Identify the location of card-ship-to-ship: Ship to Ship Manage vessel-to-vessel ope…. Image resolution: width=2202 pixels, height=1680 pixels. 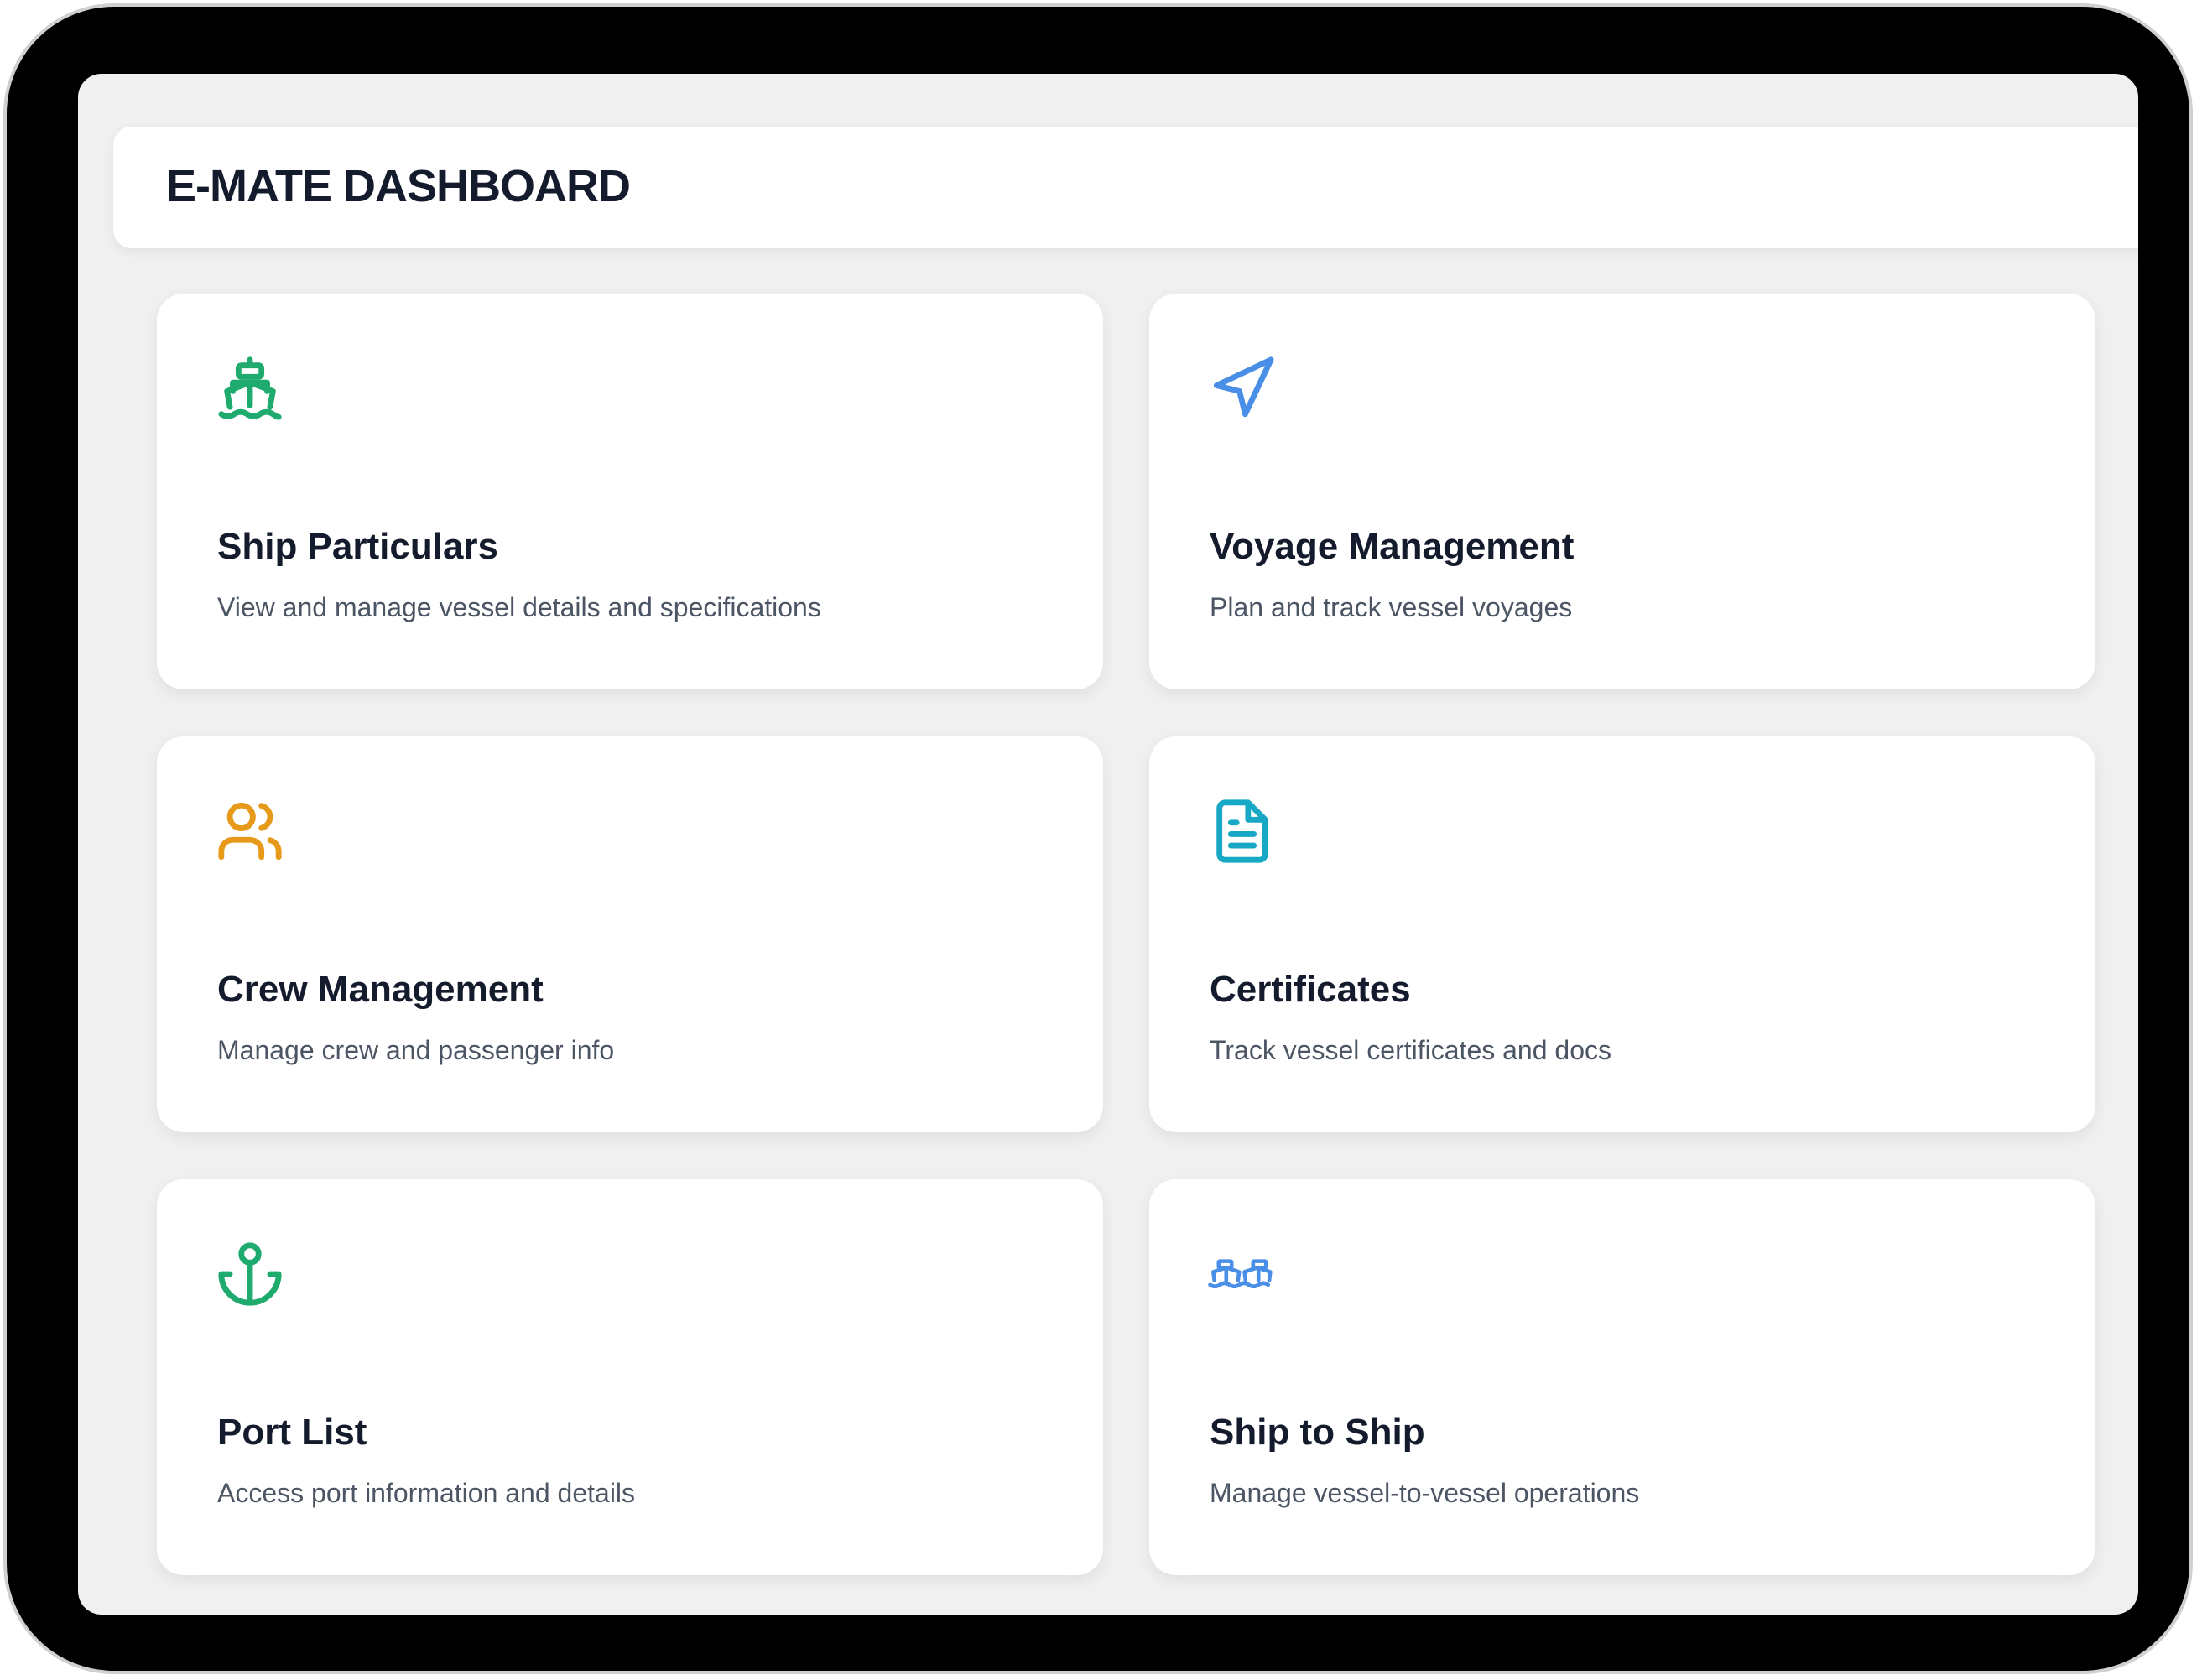
(1622, 1377).